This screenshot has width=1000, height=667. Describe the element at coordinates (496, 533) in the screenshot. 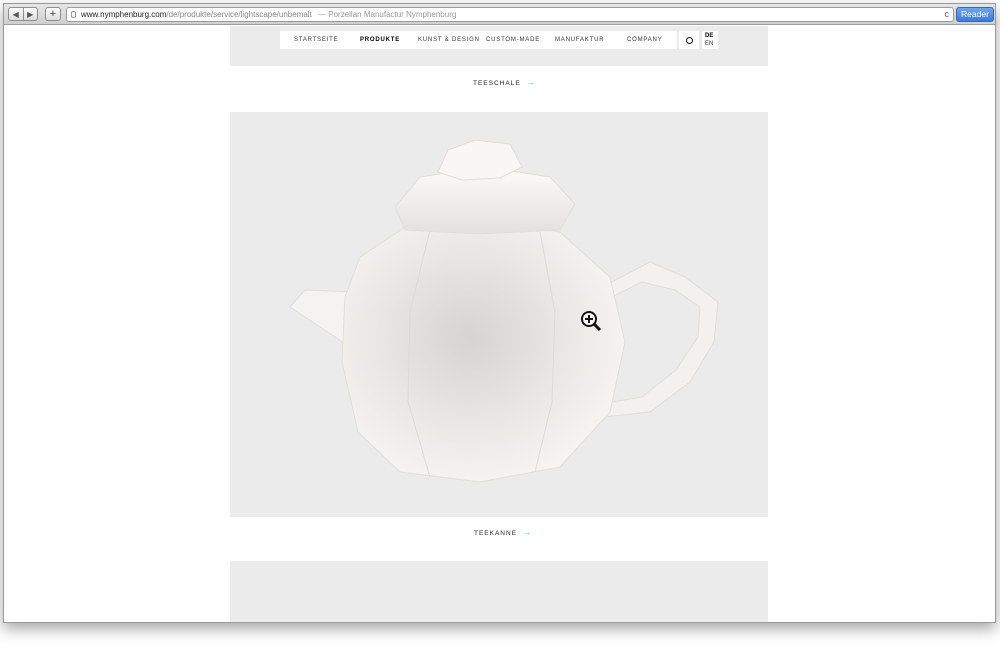

I see `product-caption-label: TEEKANNE` at that location.